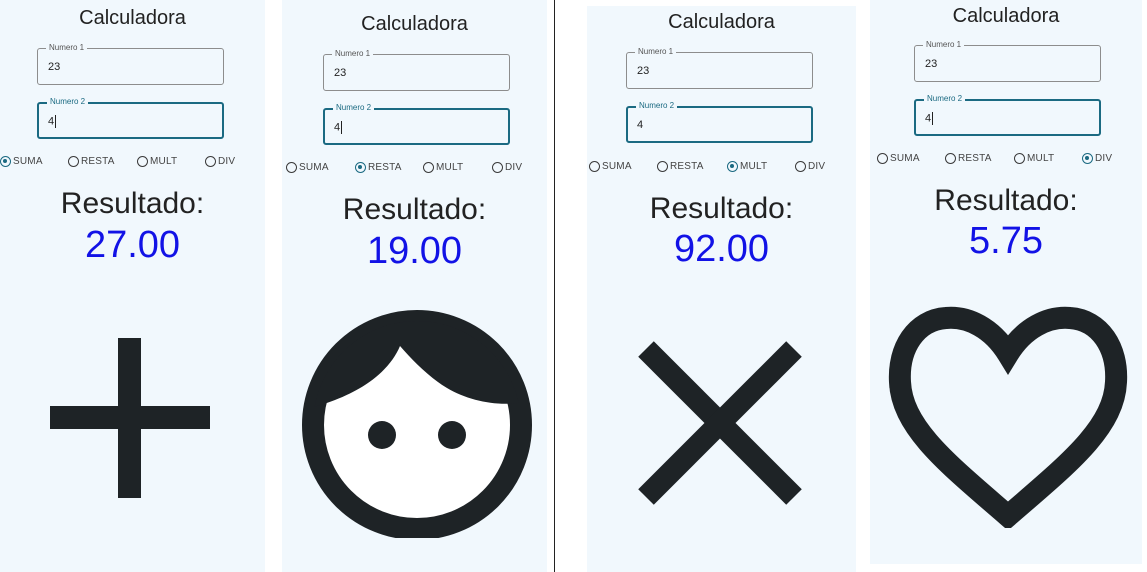  What do you see at coordinates (1006, 241) in the screenshot?
I see `result-value: 5.75` at bounding box center [1006, 241].